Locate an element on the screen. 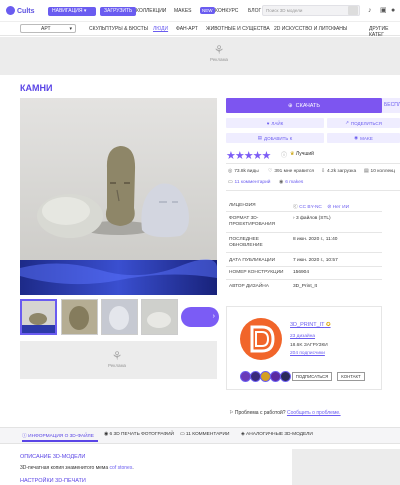 The image size is (400, 485). award-badge-icon is located at coordinates (285, 376).